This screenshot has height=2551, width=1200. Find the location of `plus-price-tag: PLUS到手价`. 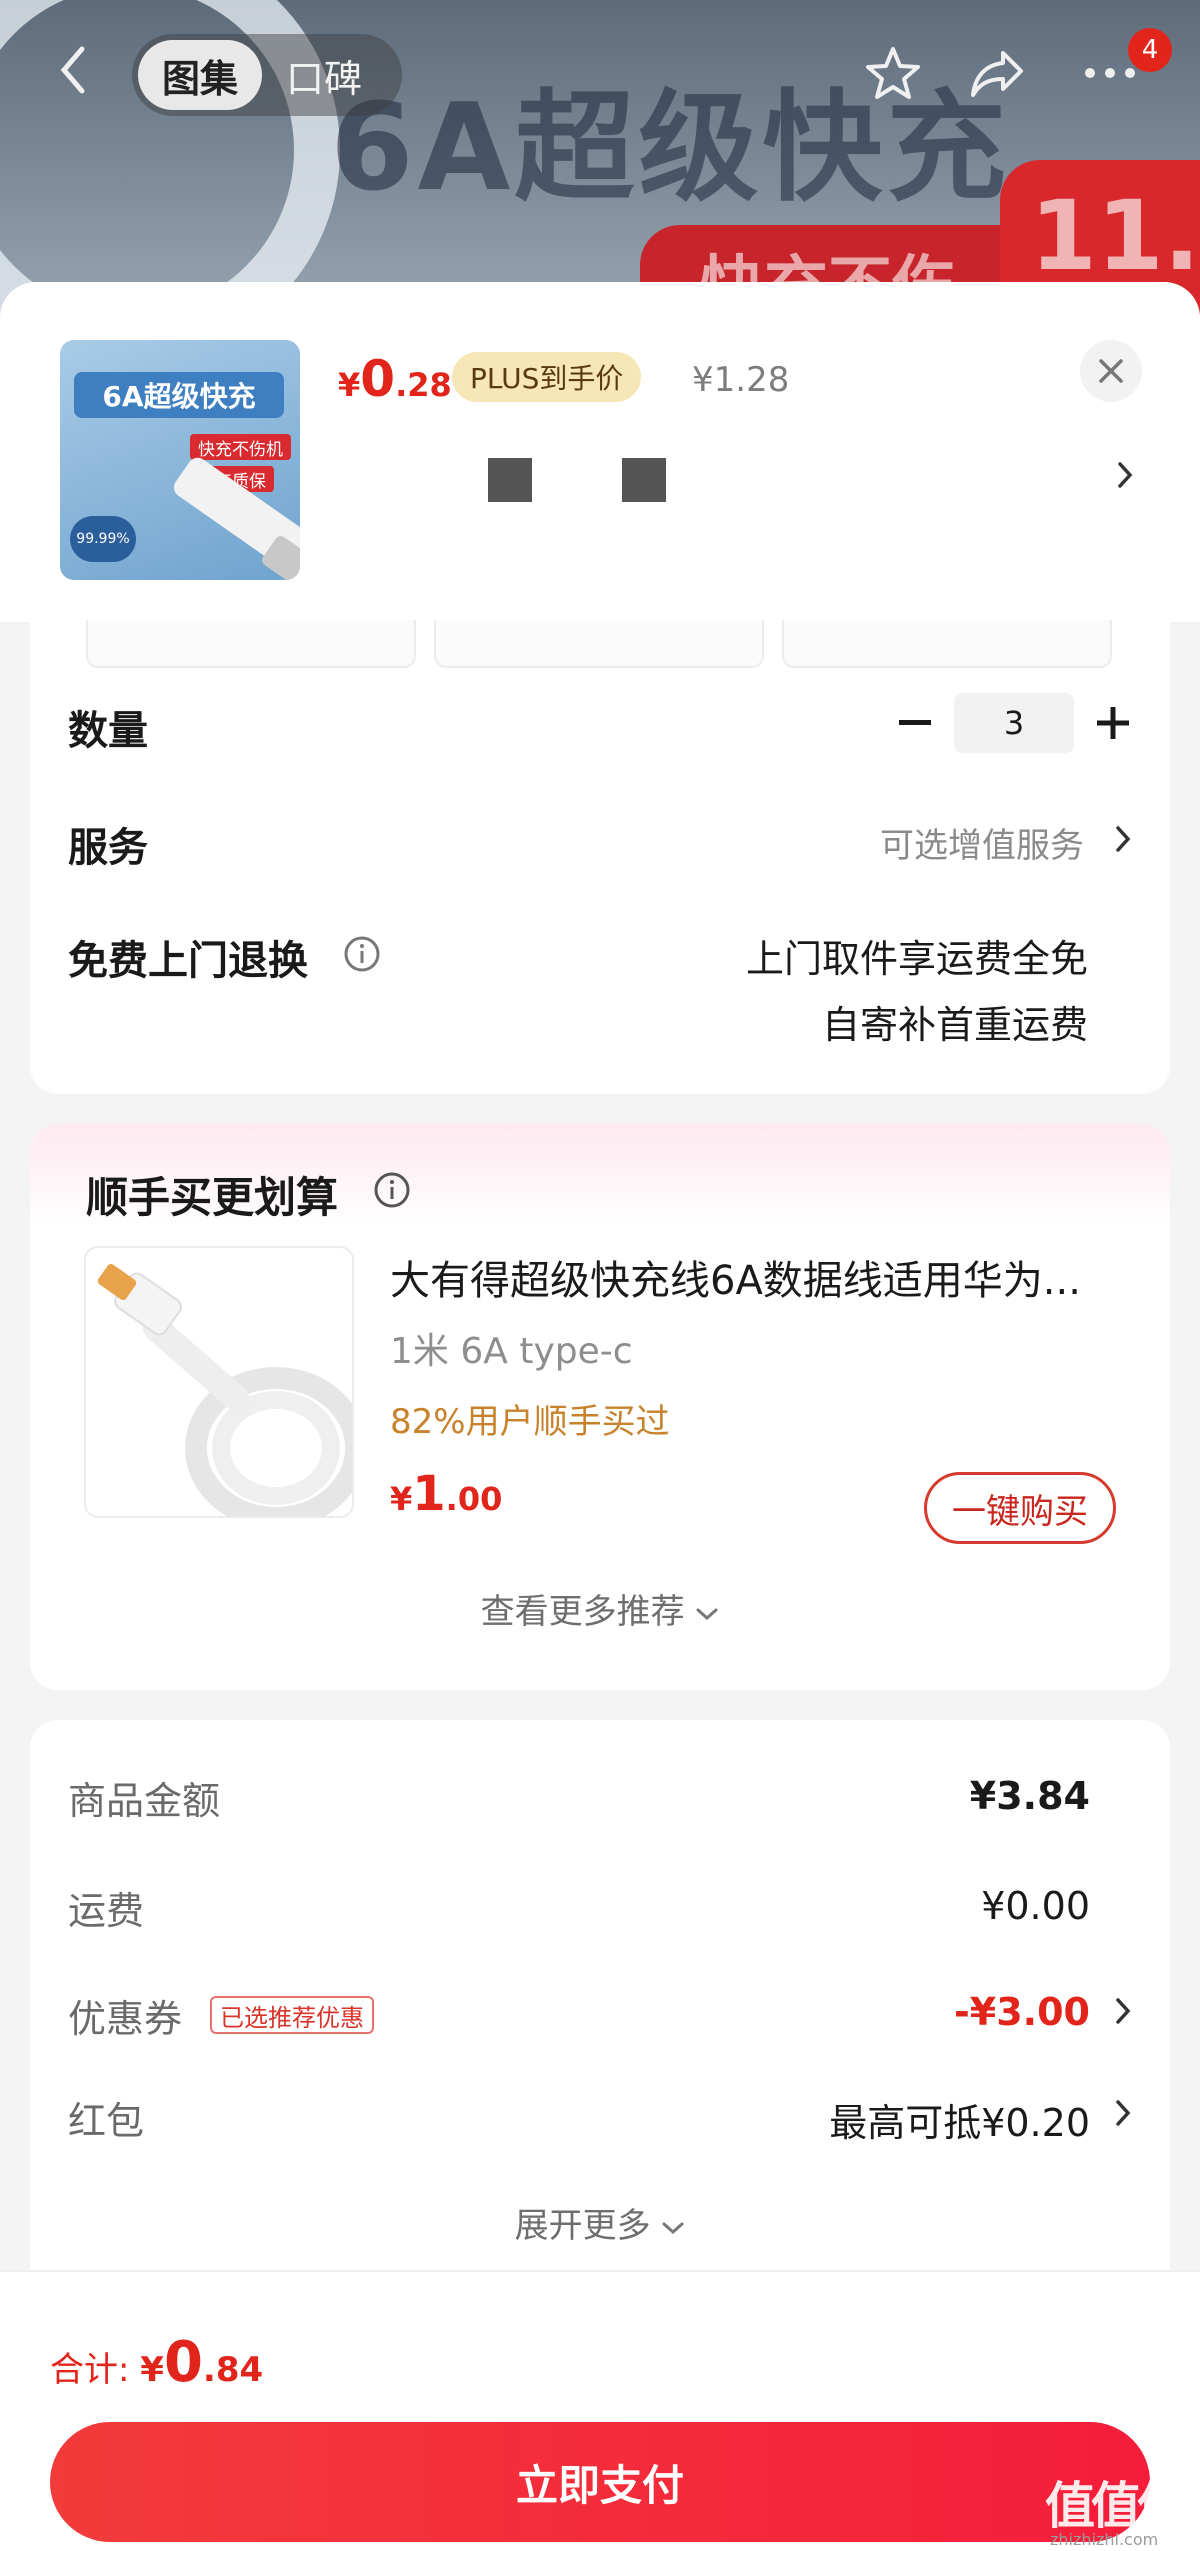

plus-price-tag: PLUS到手价 is located at coordinates (547, 377).